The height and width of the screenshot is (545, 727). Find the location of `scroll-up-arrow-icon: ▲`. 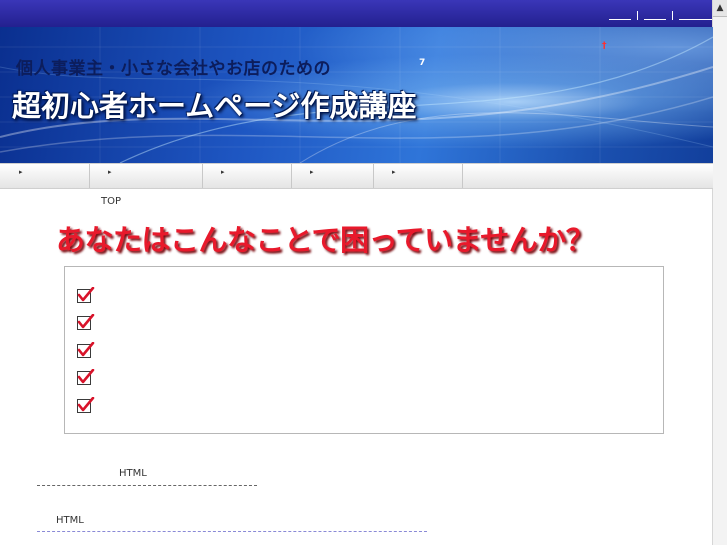

scroll-up-arrow-icon: ▲ is located at coordinates (720, 8).